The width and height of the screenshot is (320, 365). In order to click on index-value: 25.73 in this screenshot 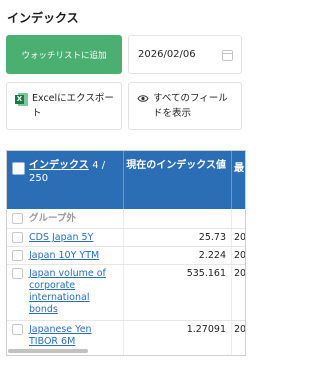, I will do `click(212, 237)`.